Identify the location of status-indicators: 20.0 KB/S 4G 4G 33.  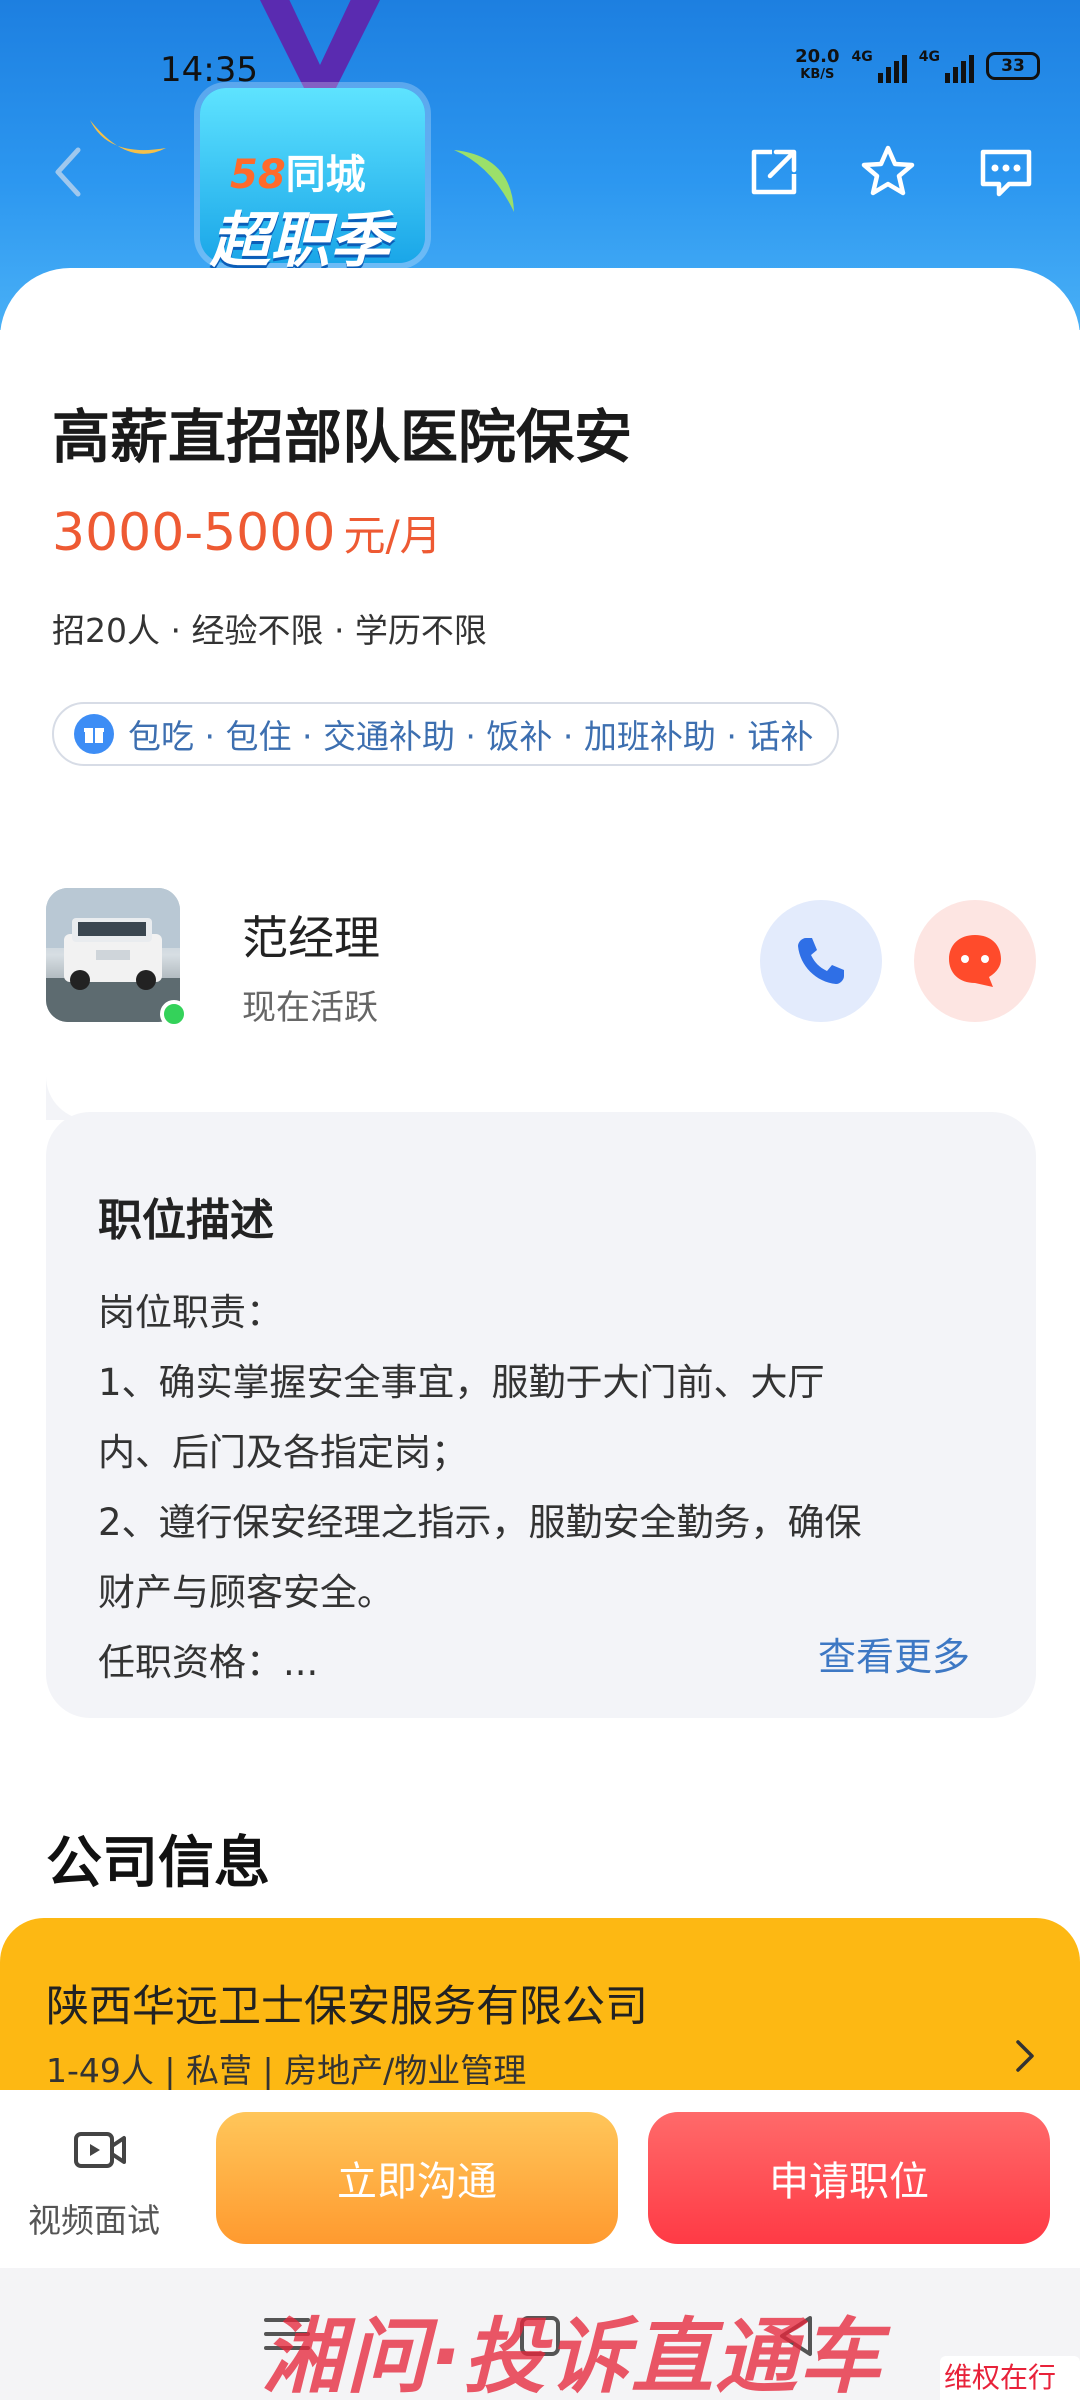
(917, 66).